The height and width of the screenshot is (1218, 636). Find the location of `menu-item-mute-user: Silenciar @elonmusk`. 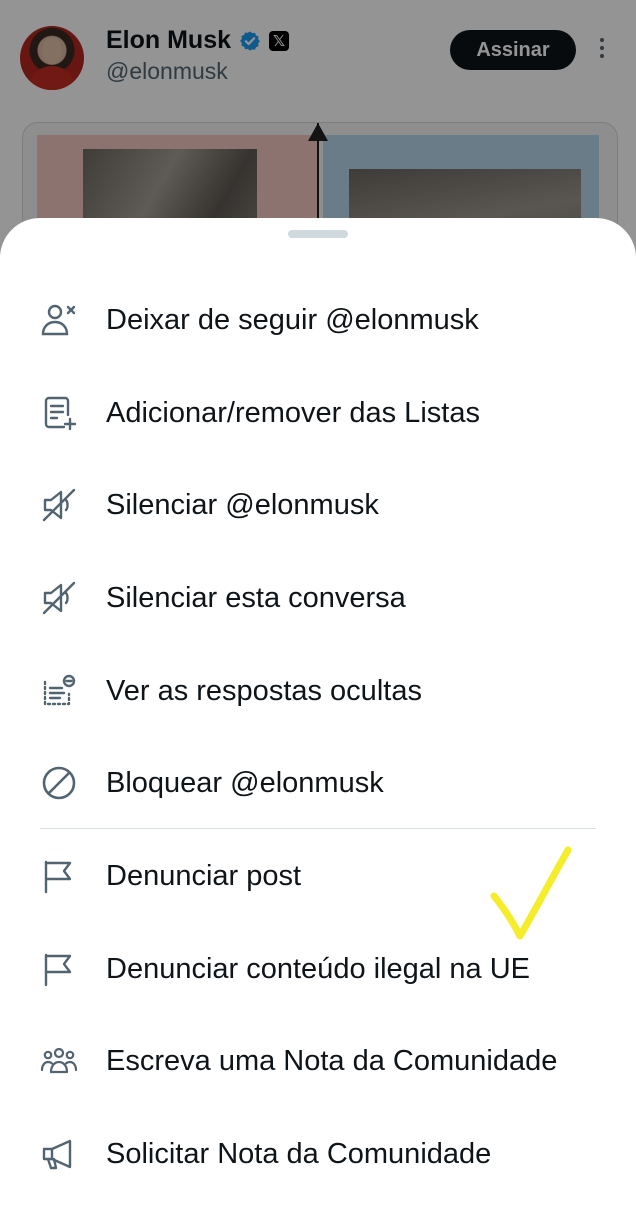

menu-item-mute-user: Silenciar @elonmusk is located at coordinates (318, 505).